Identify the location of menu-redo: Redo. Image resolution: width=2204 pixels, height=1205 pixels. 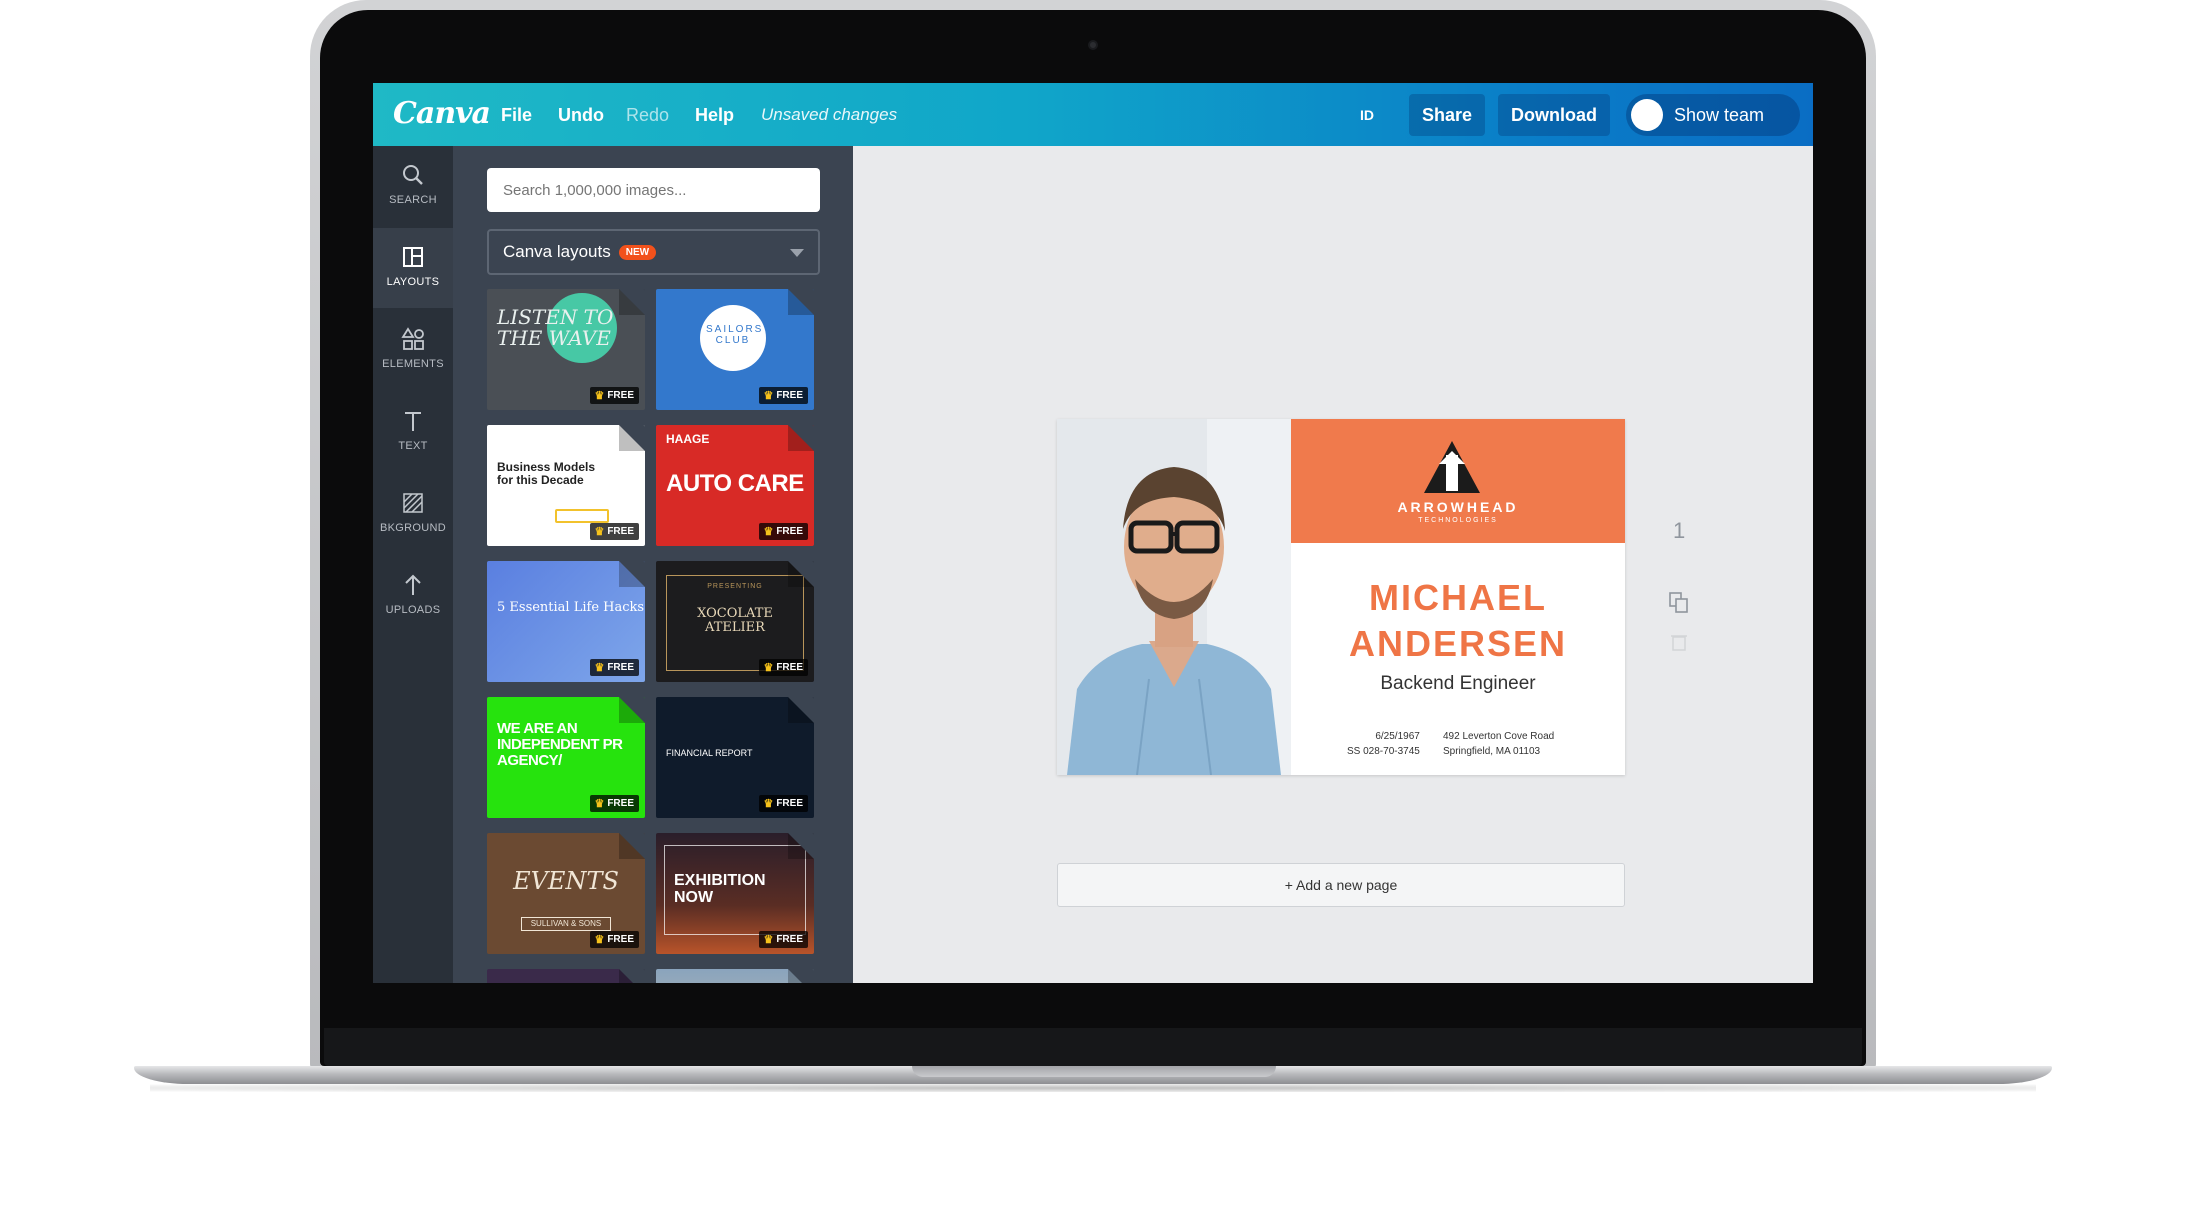
(647, 115).